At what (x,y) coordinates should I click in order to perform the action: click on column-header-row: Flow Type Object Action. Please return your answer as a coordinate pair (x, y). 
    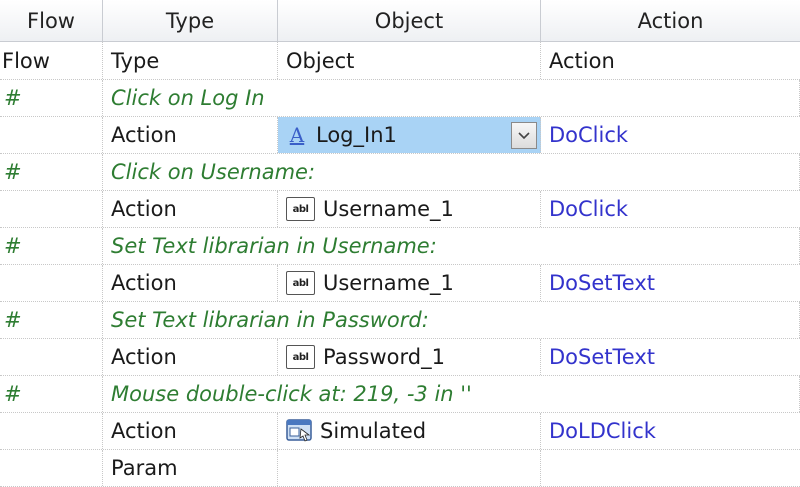
    Looking at the image, I should click on (400, 21).